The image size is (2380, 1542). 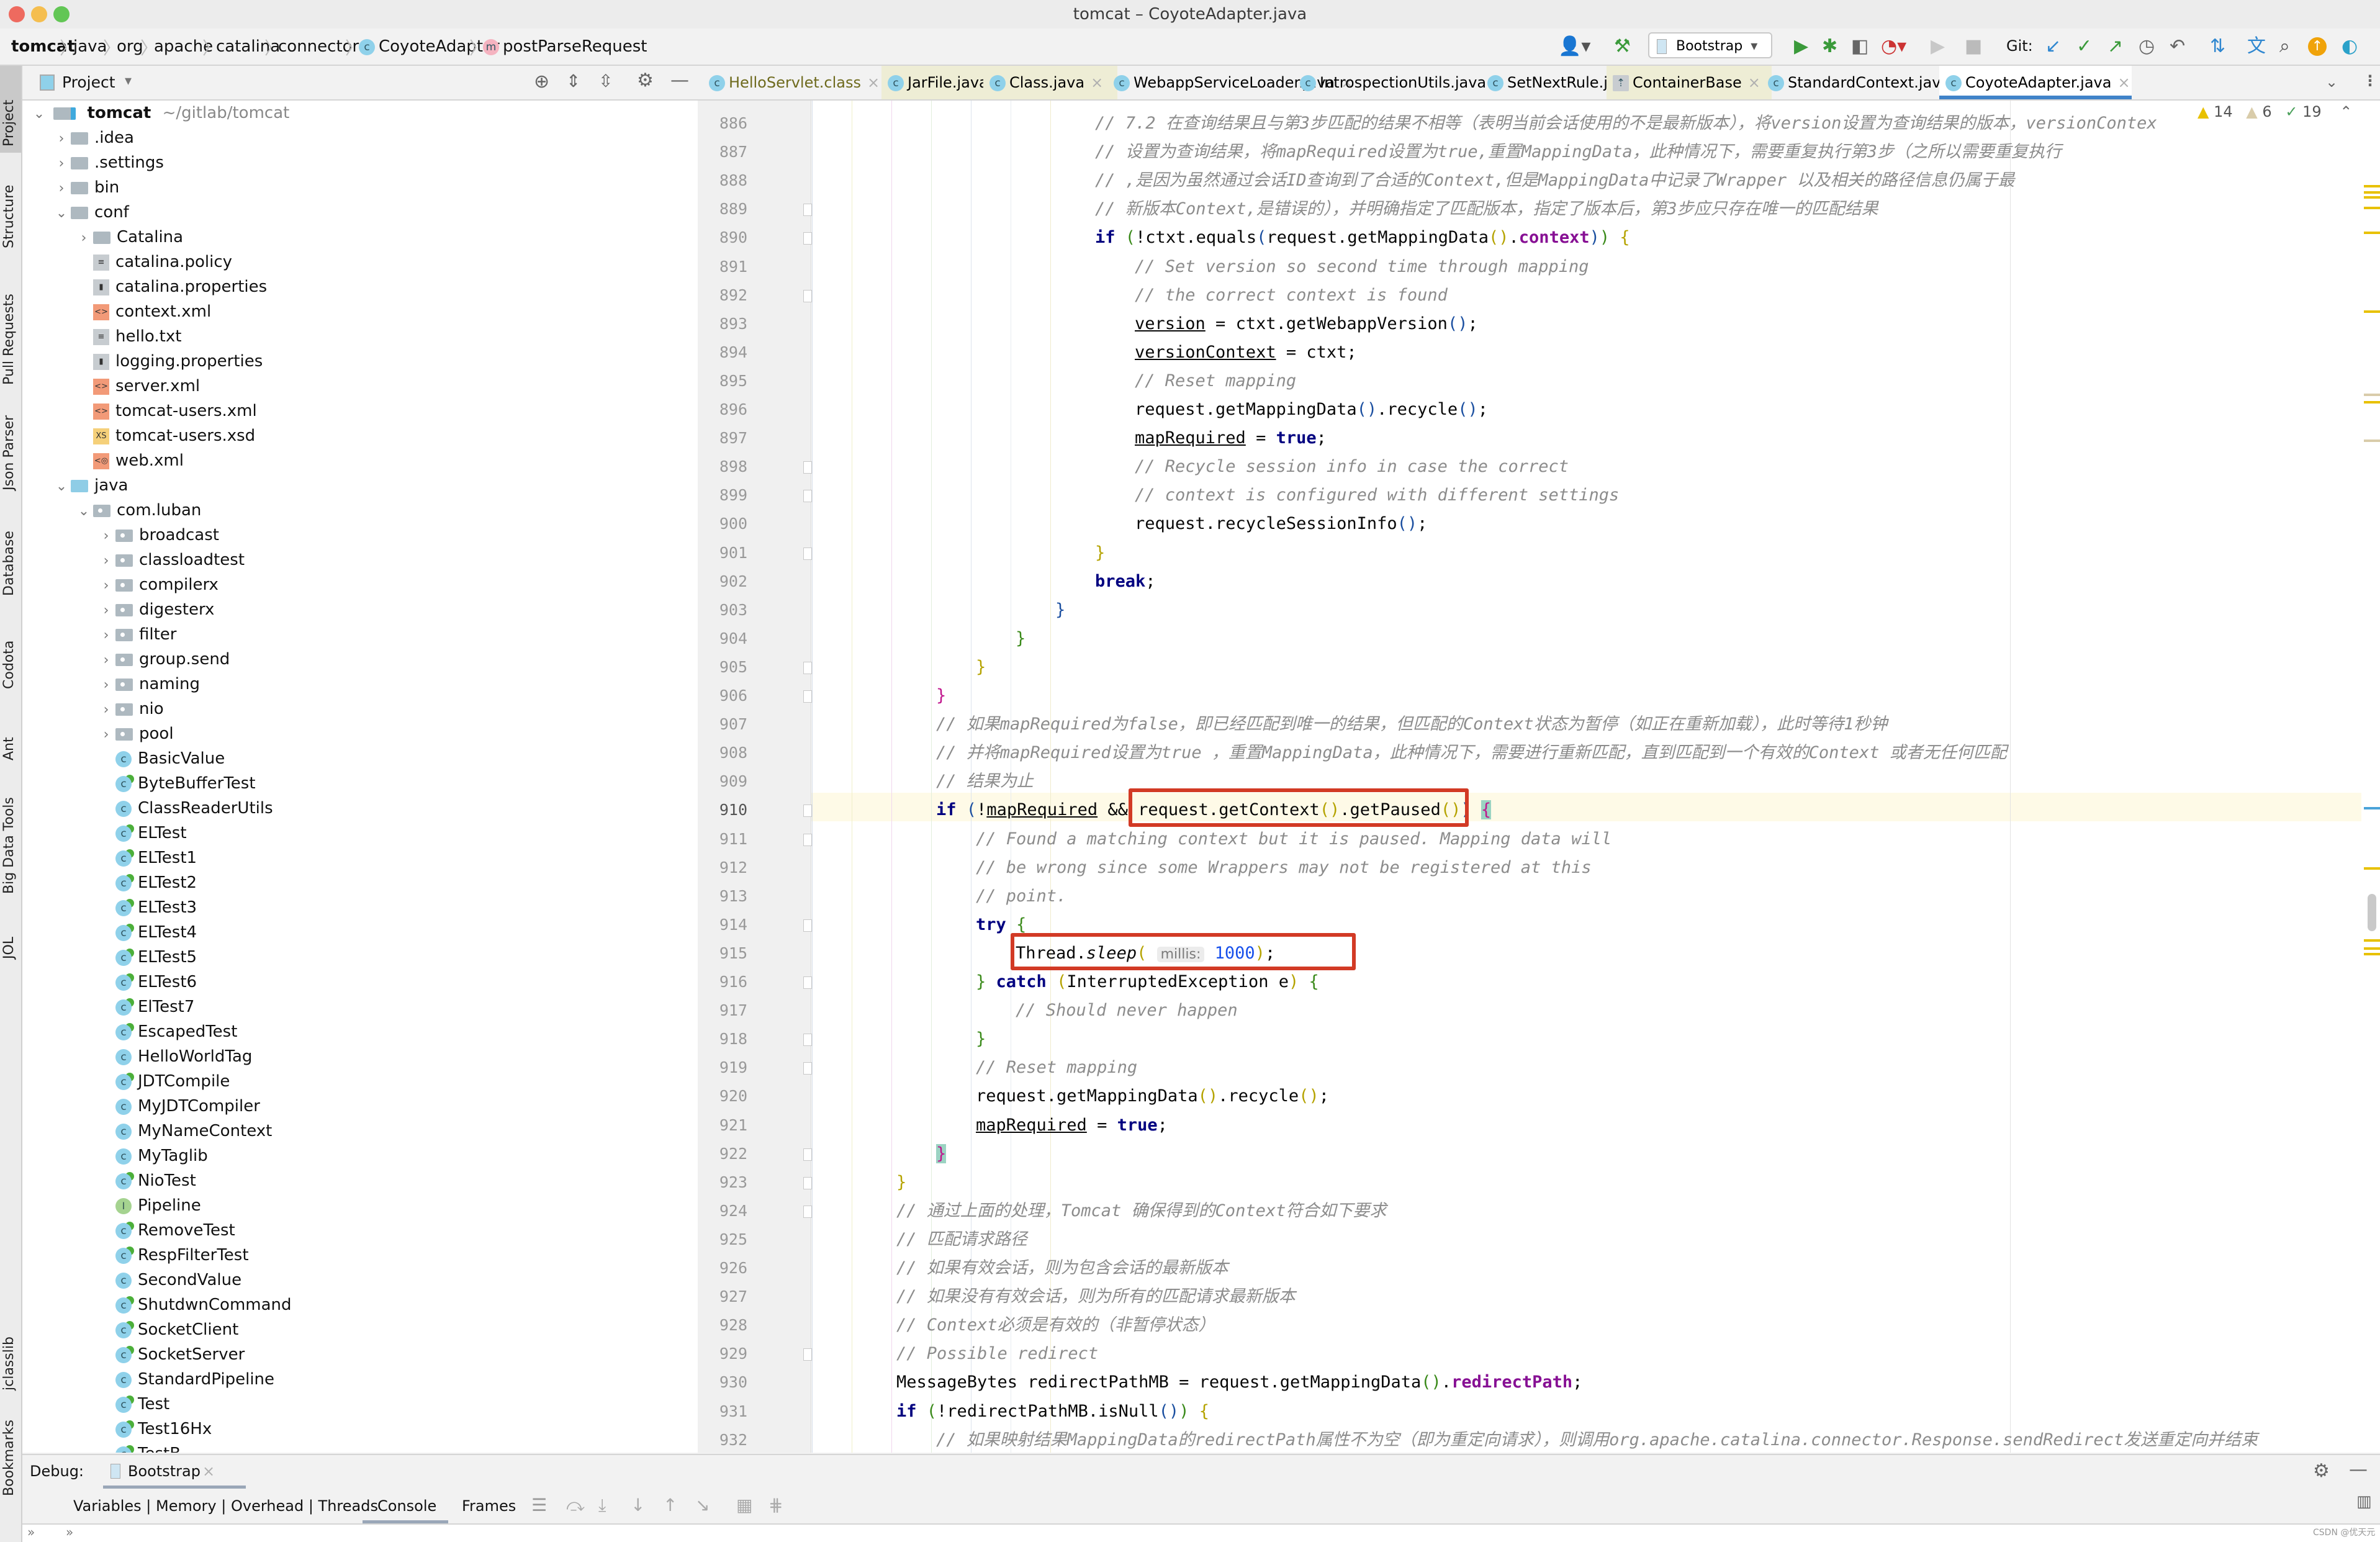 What do you see at coordinates (722, 868) in the screenshot?
I see `line-number: 912` at bounding box center [722, 868].